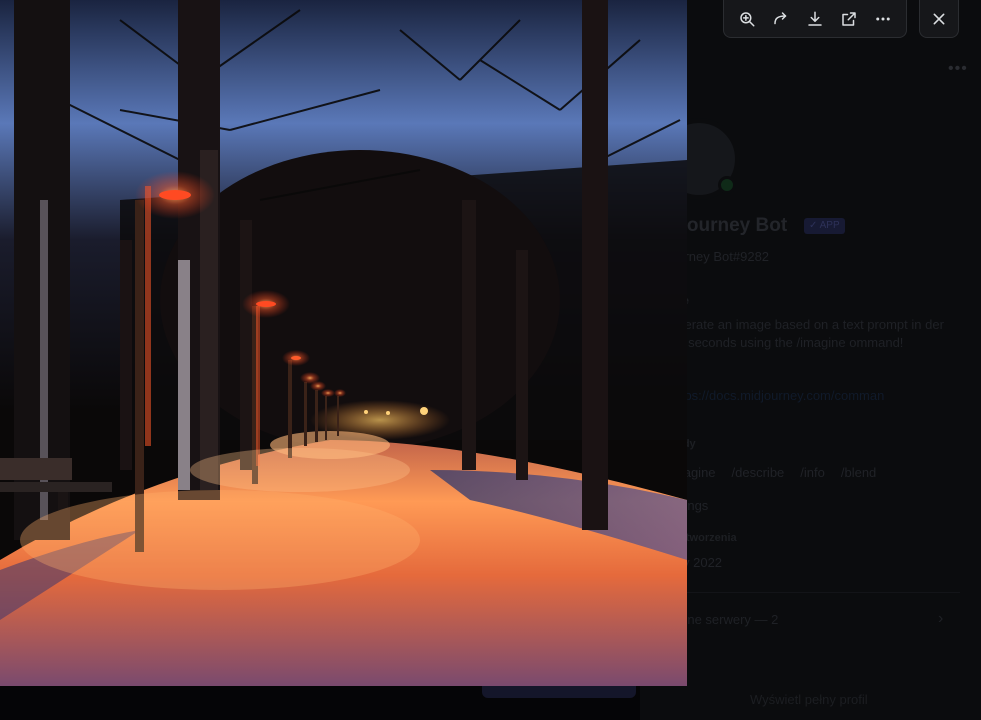 The height and width of the screenshot is (720, 981). I want to click on commands-list: imagine /describe /info /blend, so click(773, 472).